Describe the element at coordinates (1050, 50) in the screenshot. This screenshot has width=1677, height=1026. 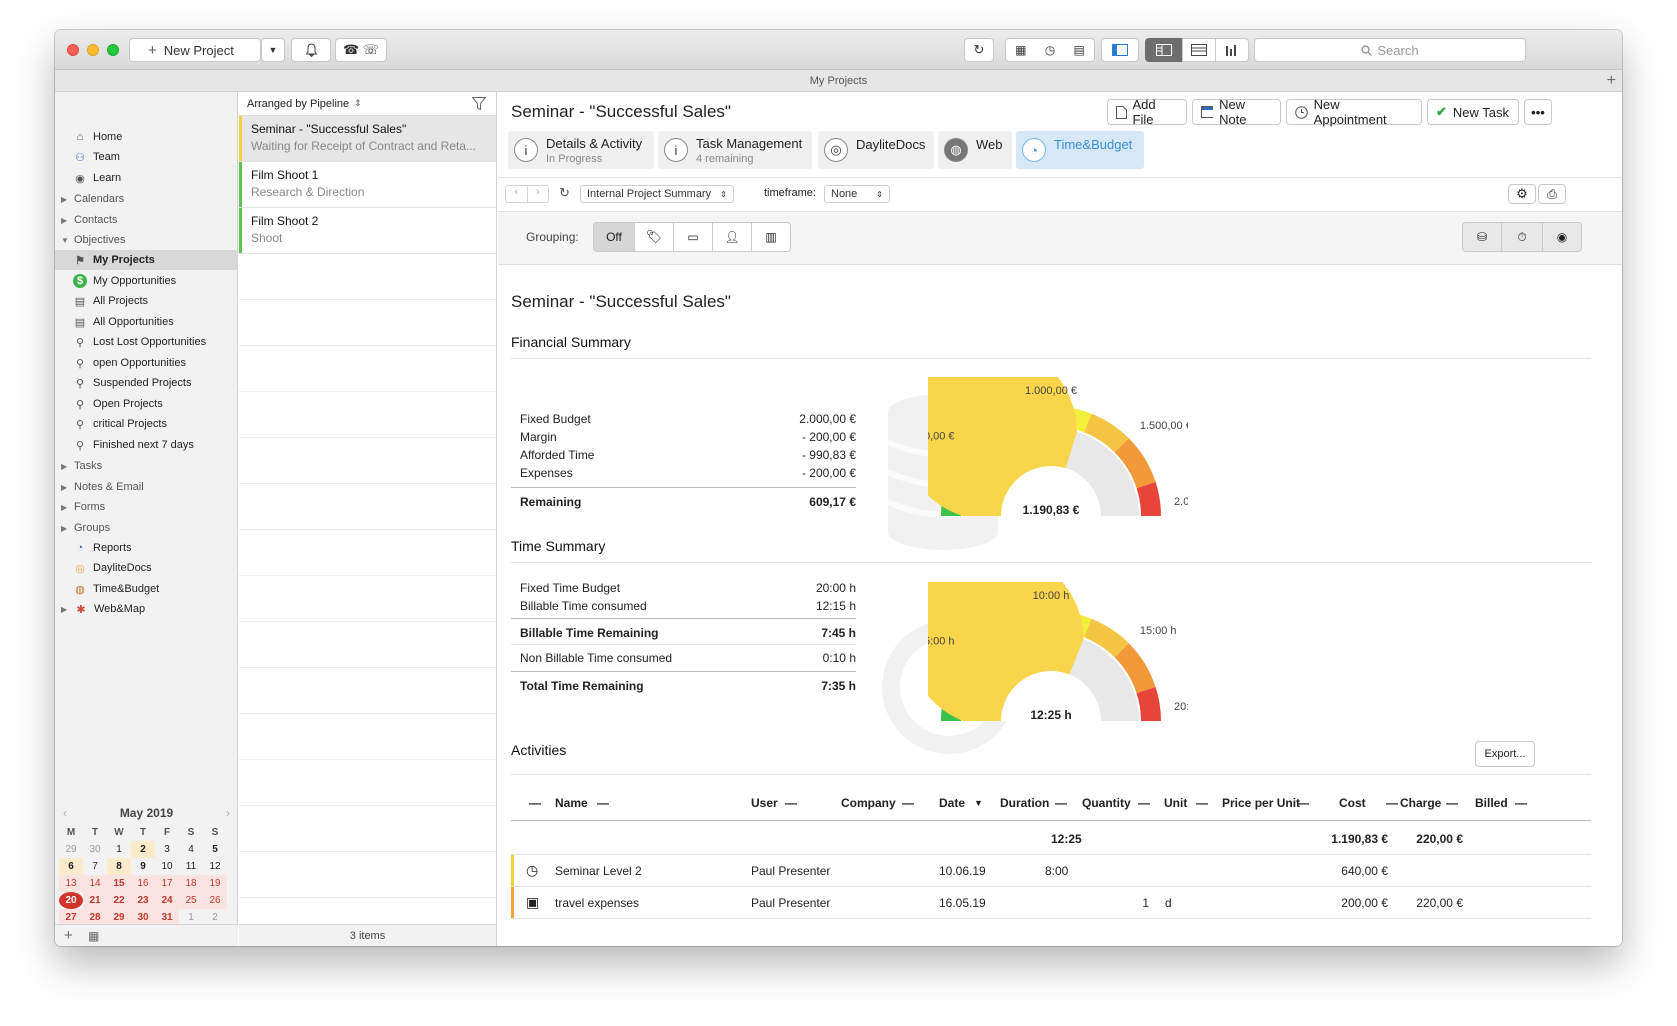
I see `timer-icon: ◷` at that location.